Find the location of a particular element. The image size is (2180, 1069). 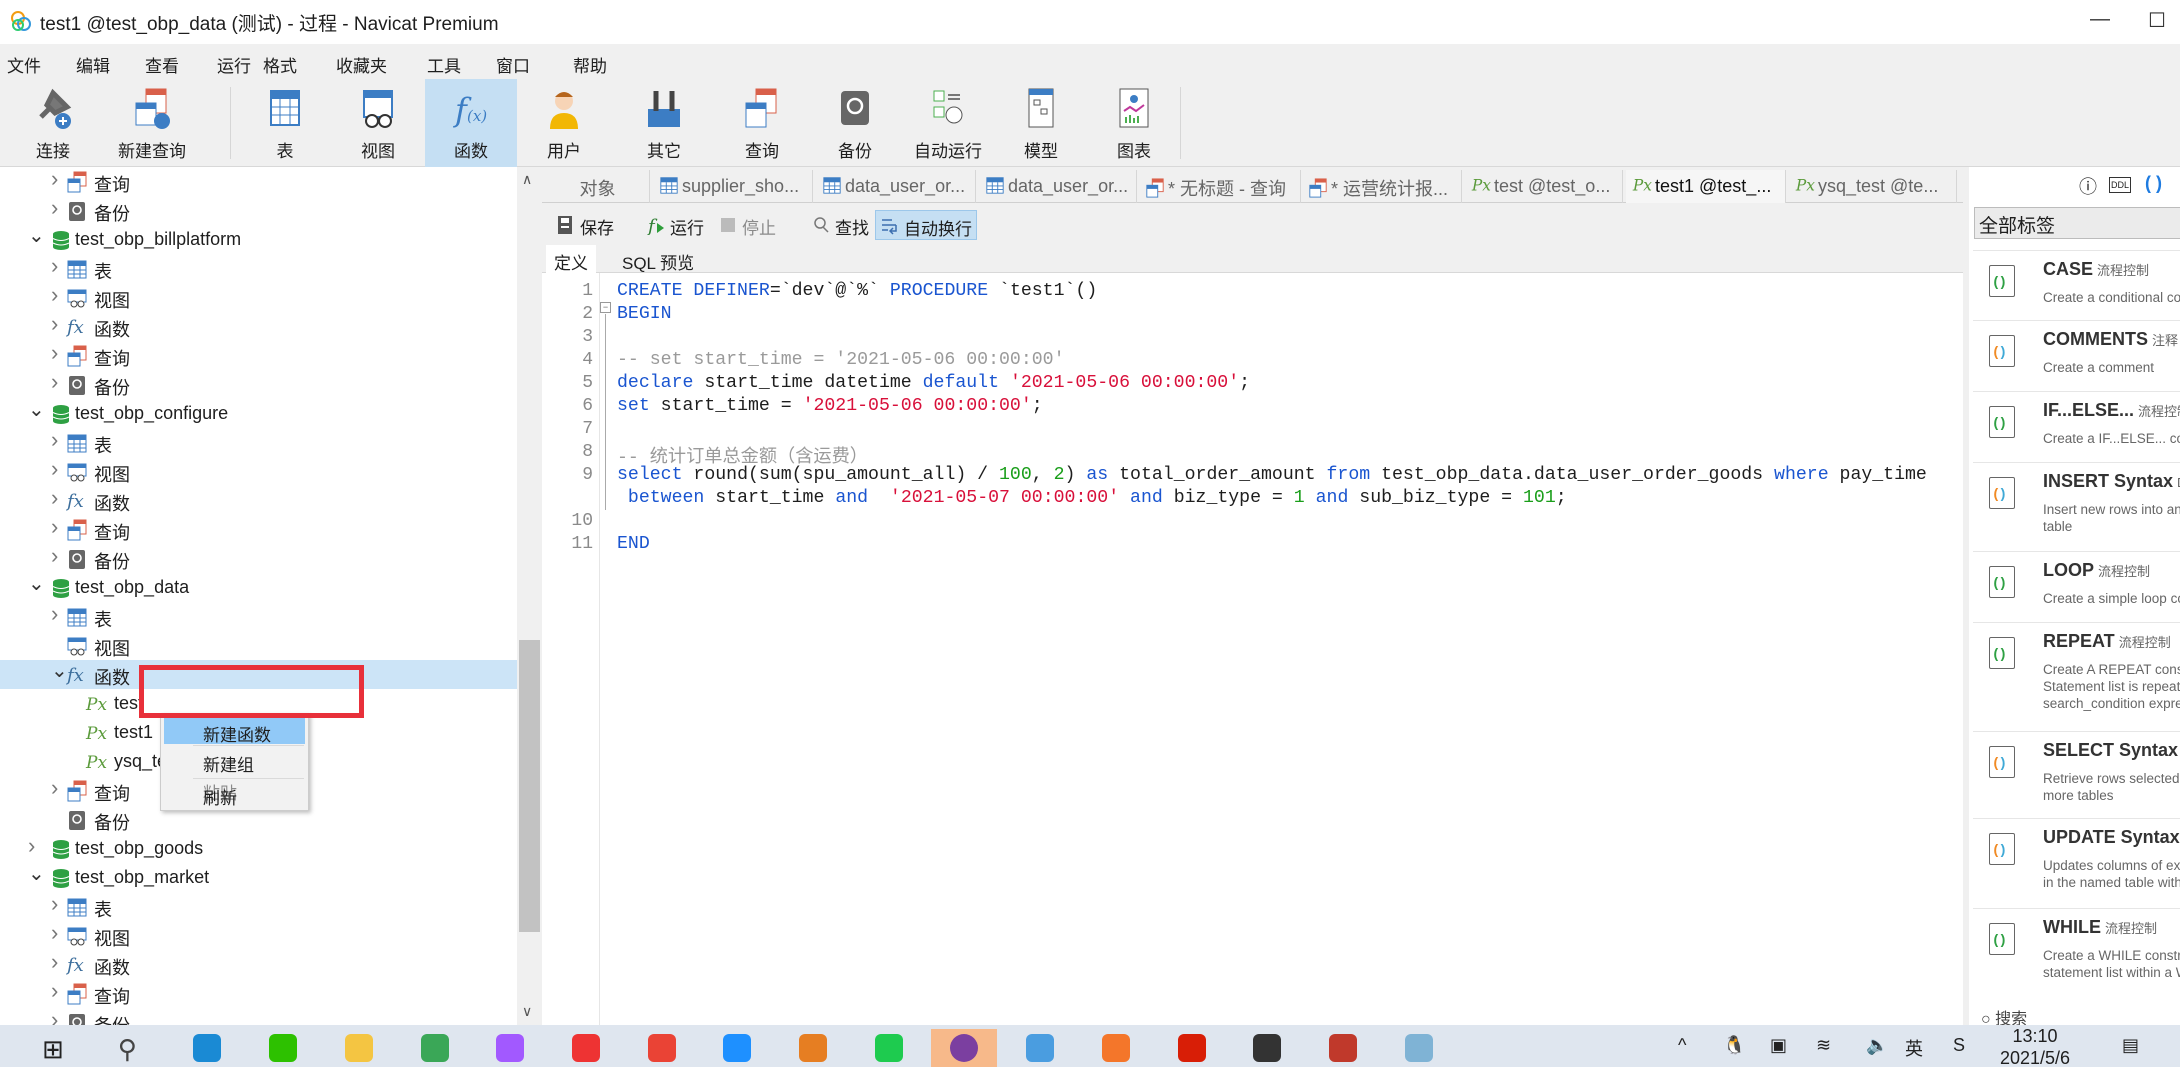

taskbar-navicat-active is located at coordinates (964, 1048).